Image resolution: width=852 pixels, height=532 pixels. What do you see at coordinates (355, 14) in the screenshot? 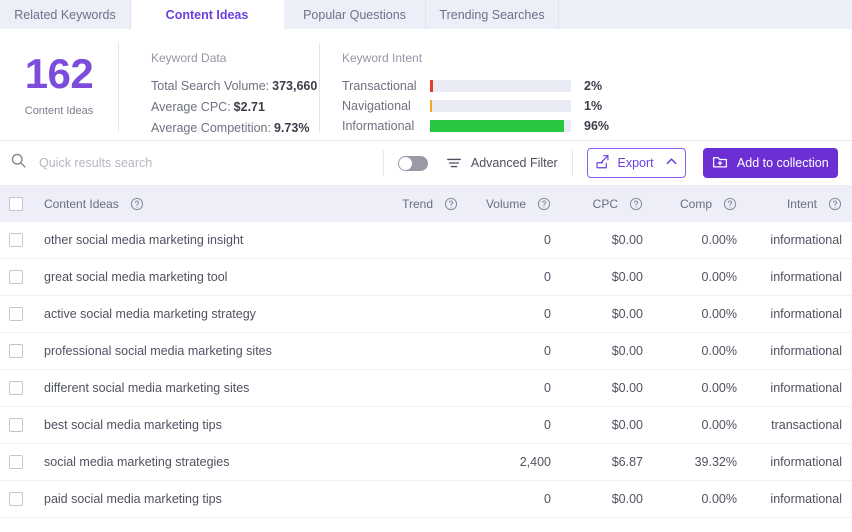
I see `tab-popular-questions: Popular Questions` at bounding box center [355, 14].